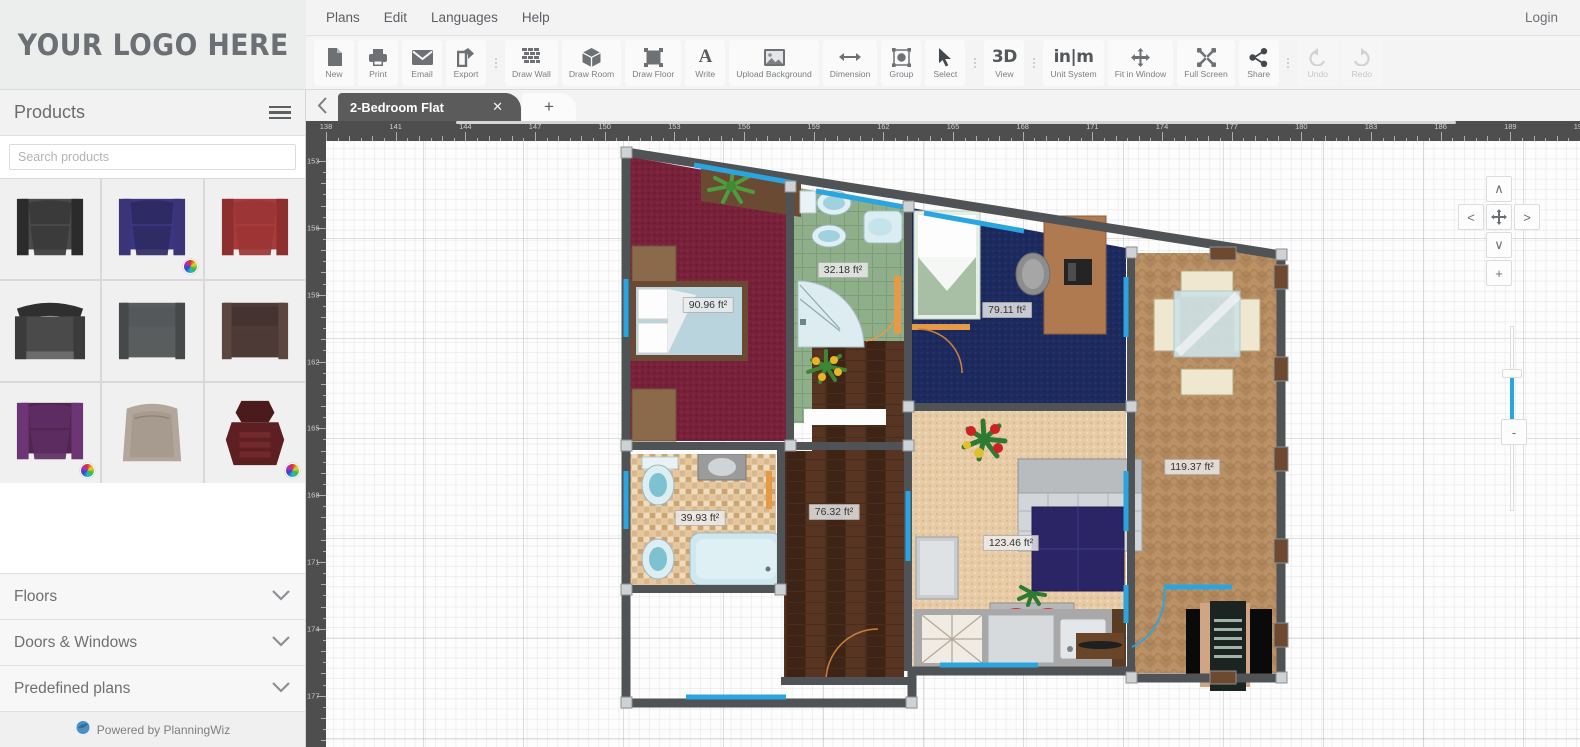 The width and height of the screenshot is (1580, 747). I want to click on search-input, so click(152, 157).